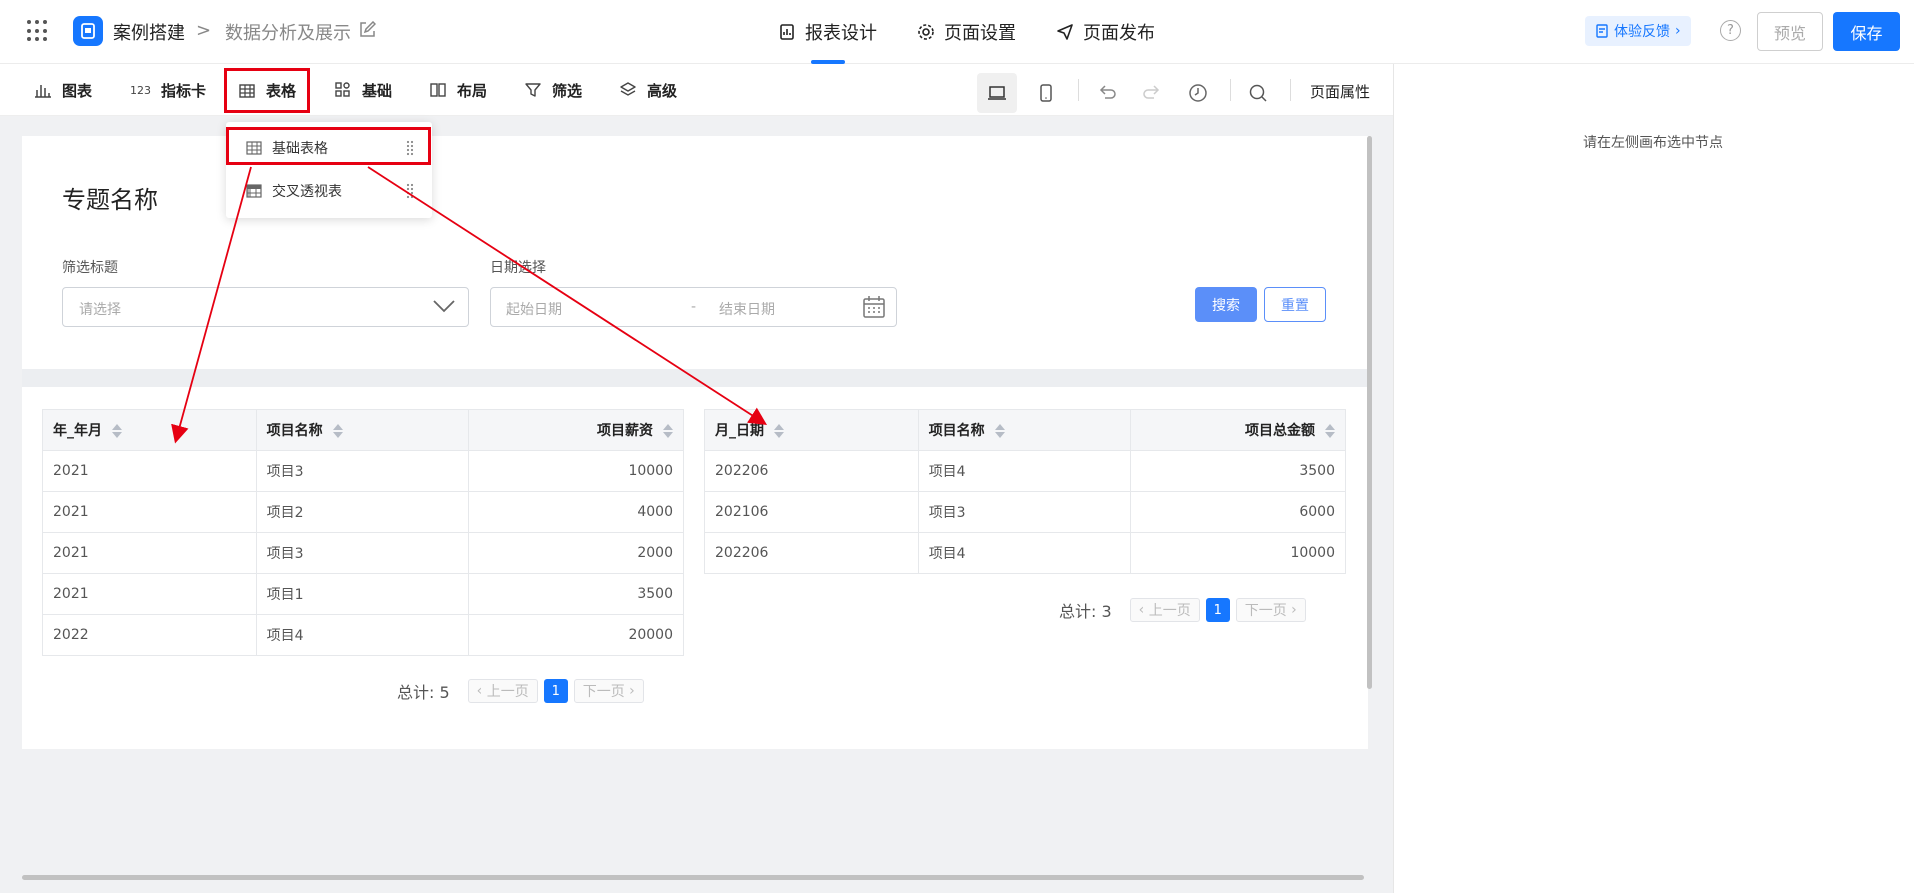  Describe the element at coordinates (997, 93) in the screenshot. I see `desktop-view-button` at that location.